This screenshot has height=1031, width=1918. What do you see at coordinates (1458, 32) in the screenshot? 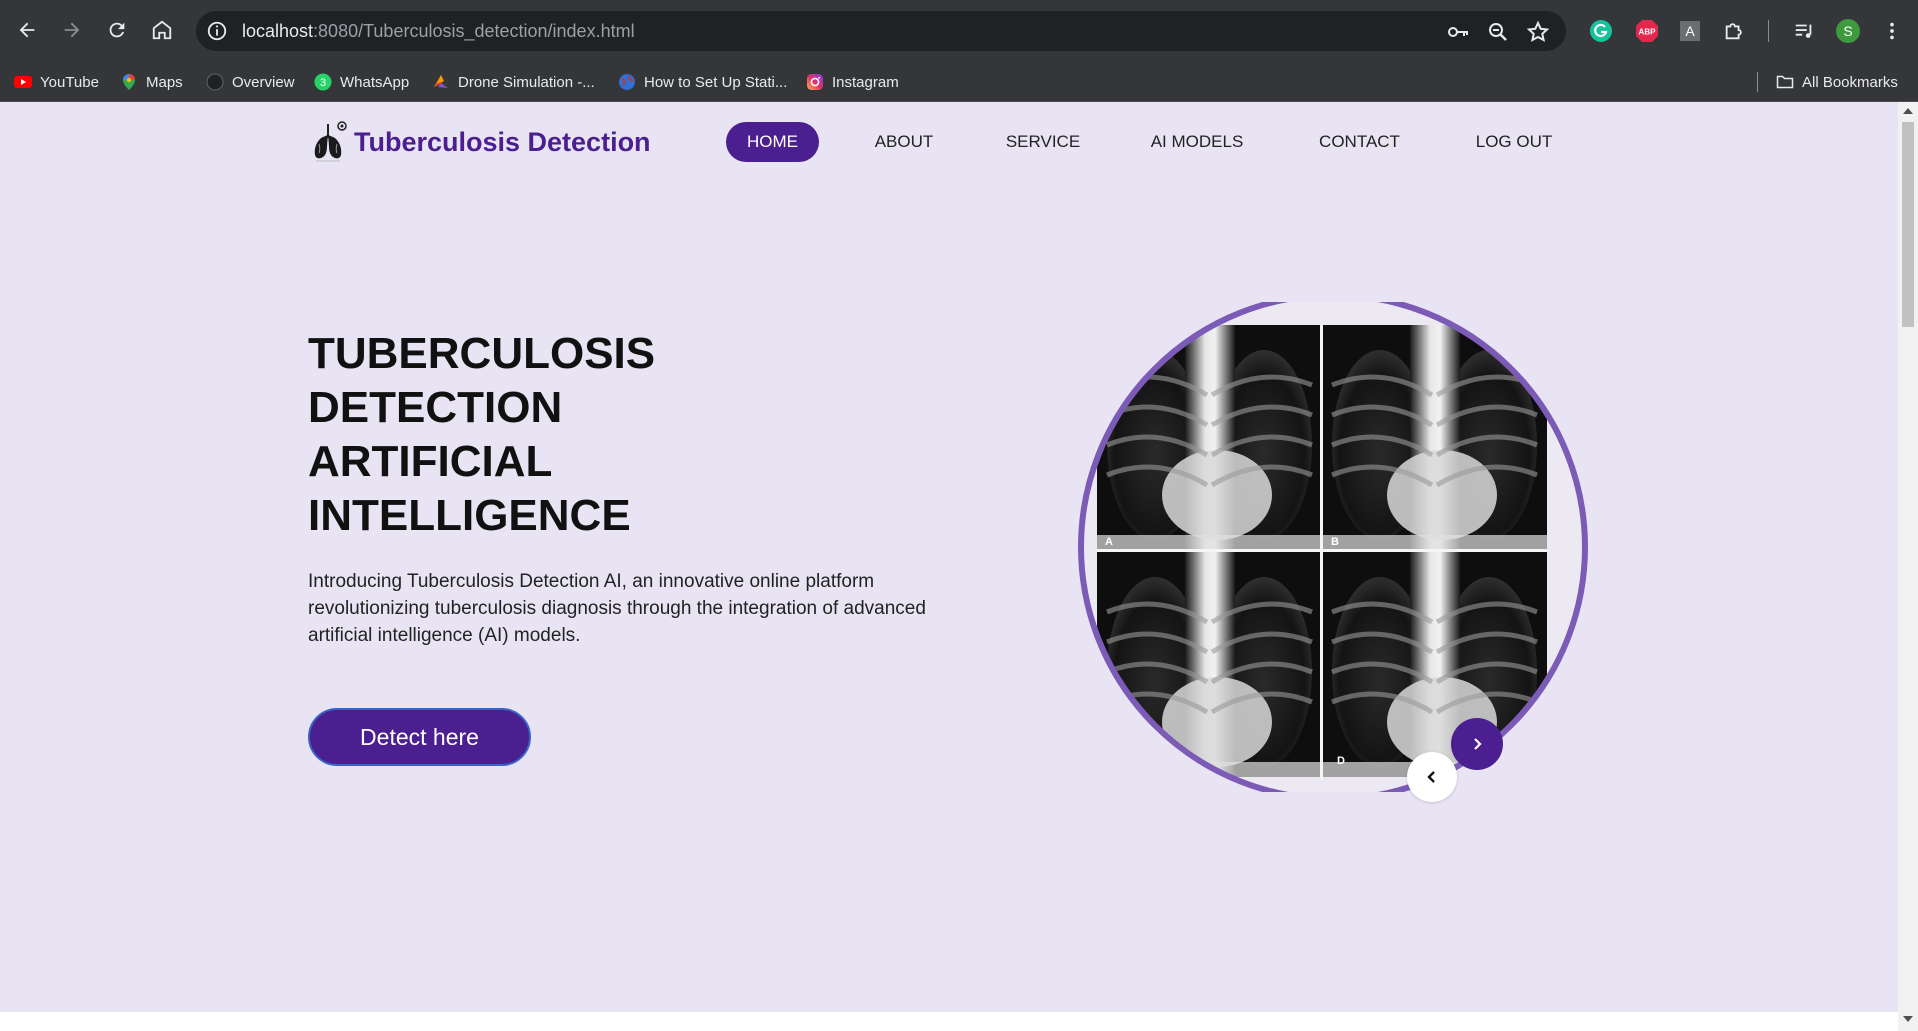
I see `password-key-icon` at bounding box center [1458, 32].